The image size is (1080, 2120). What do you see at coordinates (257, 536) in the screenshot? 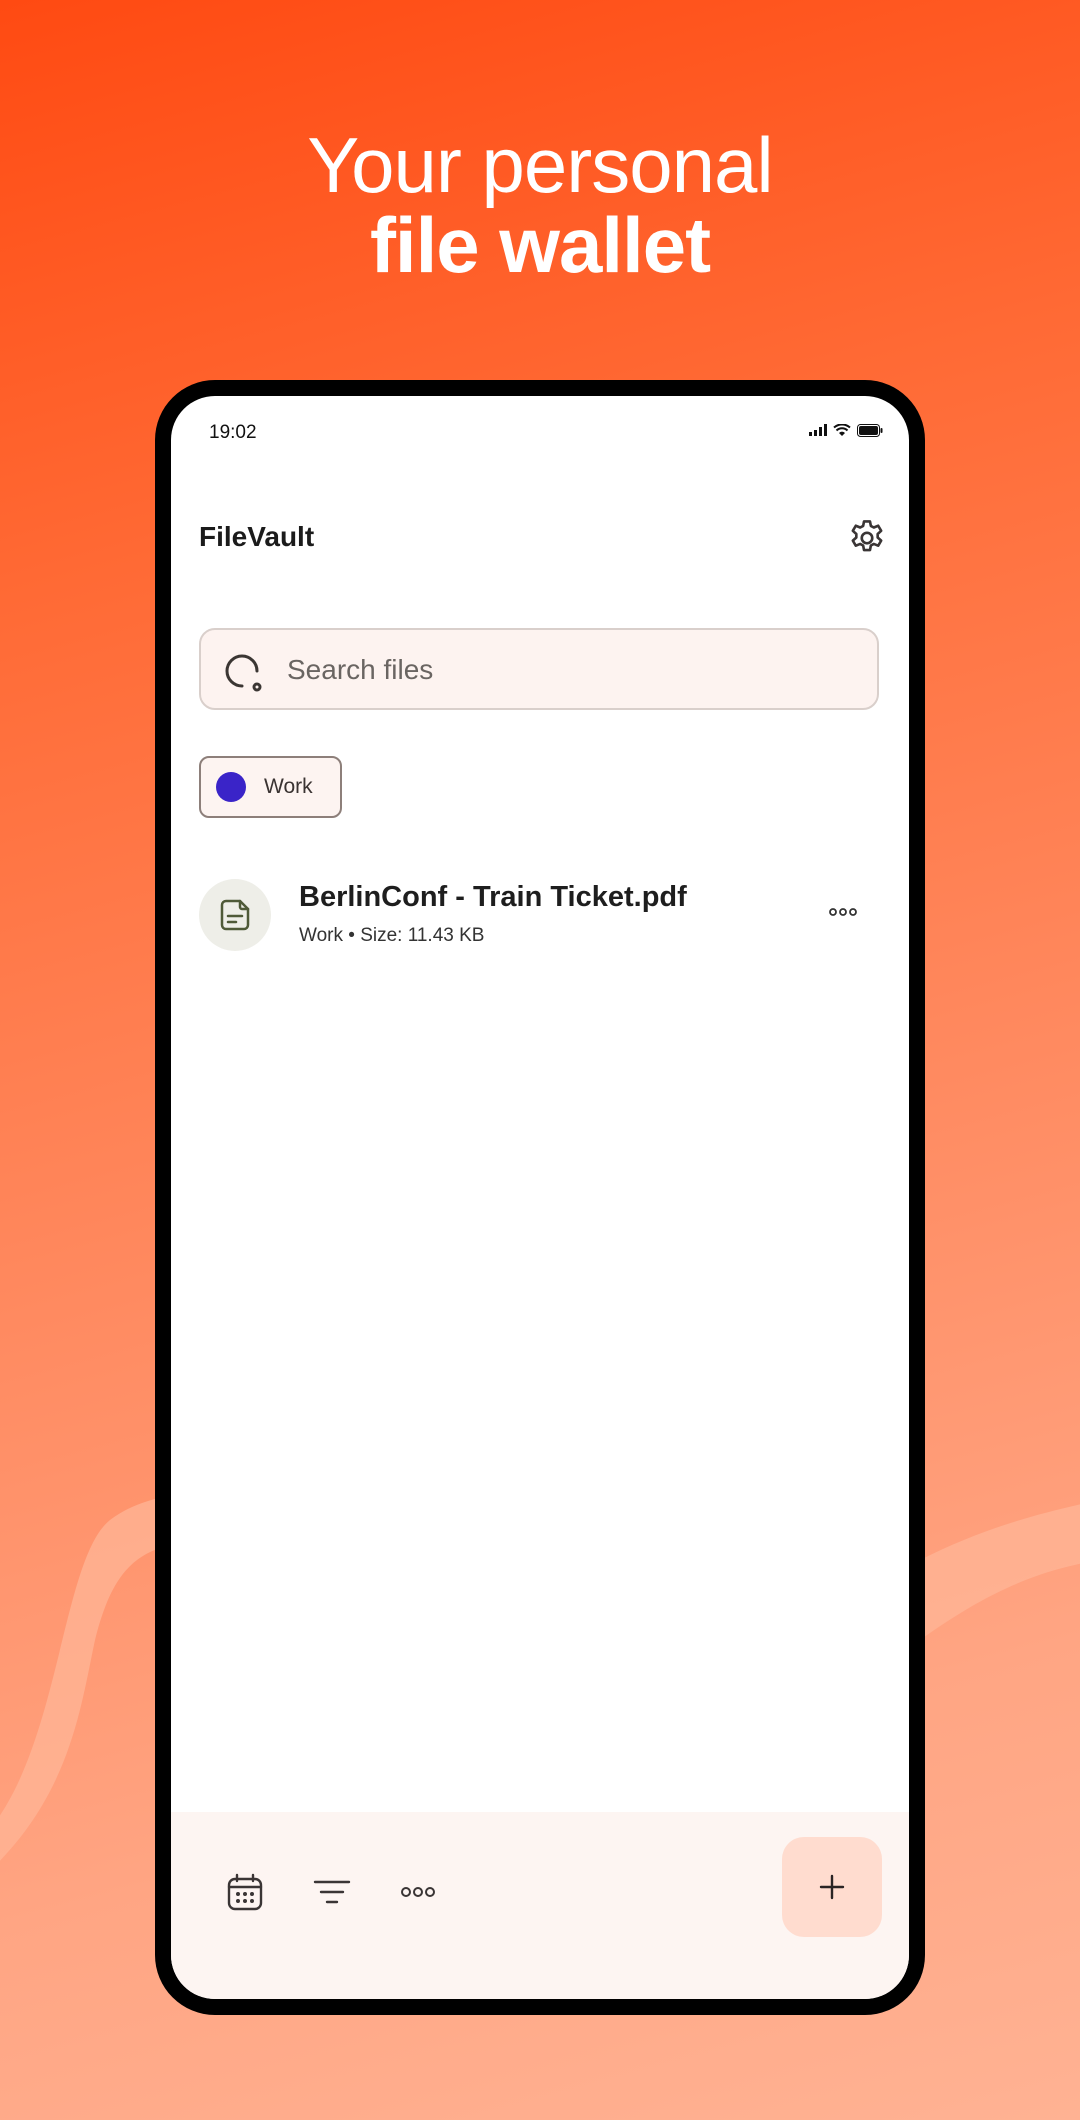
I see `app-title: FileVault` at bounding box center [257, 536].